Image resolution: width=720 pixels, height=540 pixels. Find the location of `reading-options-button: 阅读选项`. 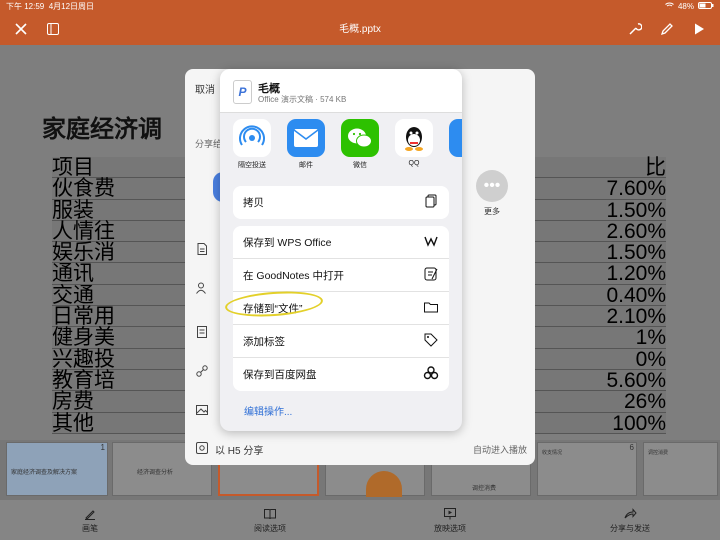

reading-options-button: 阅读选项 is located at coordinates (270, 520).